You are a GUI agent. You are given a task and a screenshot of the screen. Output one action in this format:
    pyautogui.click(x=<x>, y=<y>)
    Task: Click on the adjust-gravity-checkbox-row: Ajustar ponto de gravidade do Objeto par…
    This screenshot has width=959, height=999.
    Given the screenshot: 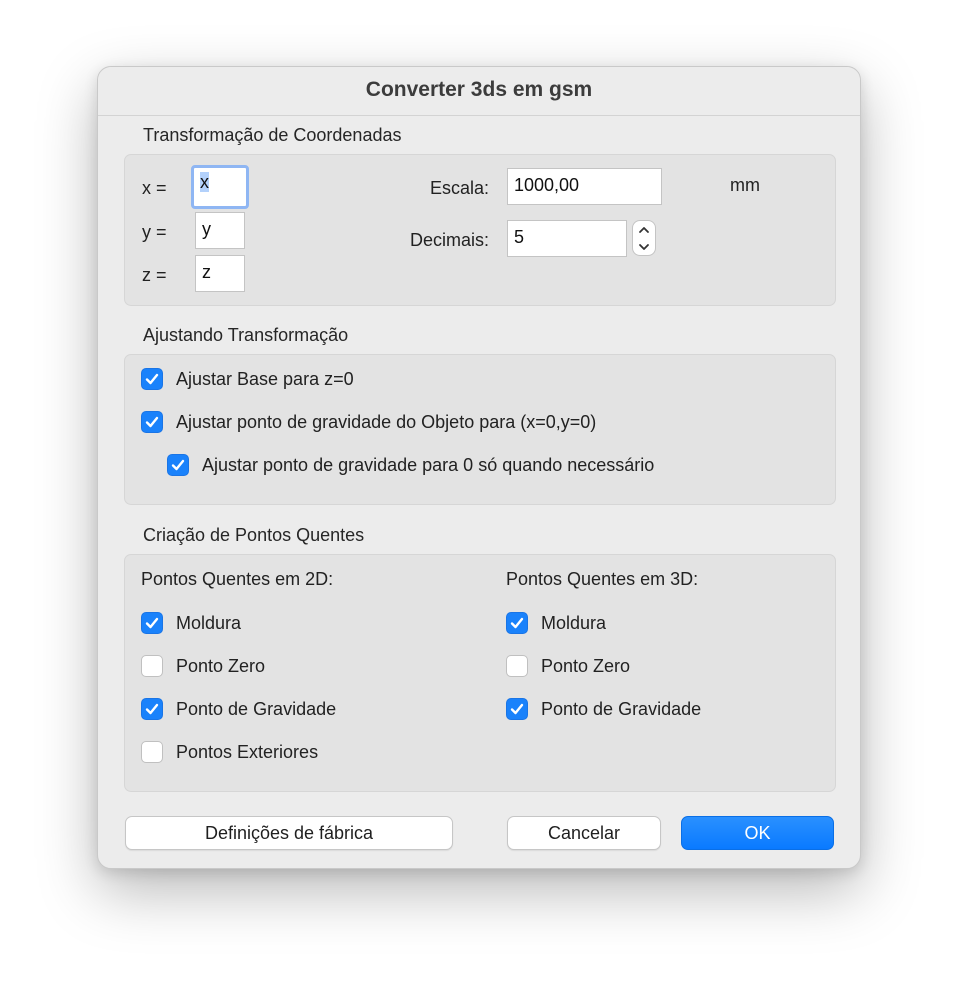 What is the action you would take?
    pyautogui.click(x=368, y=422)
    